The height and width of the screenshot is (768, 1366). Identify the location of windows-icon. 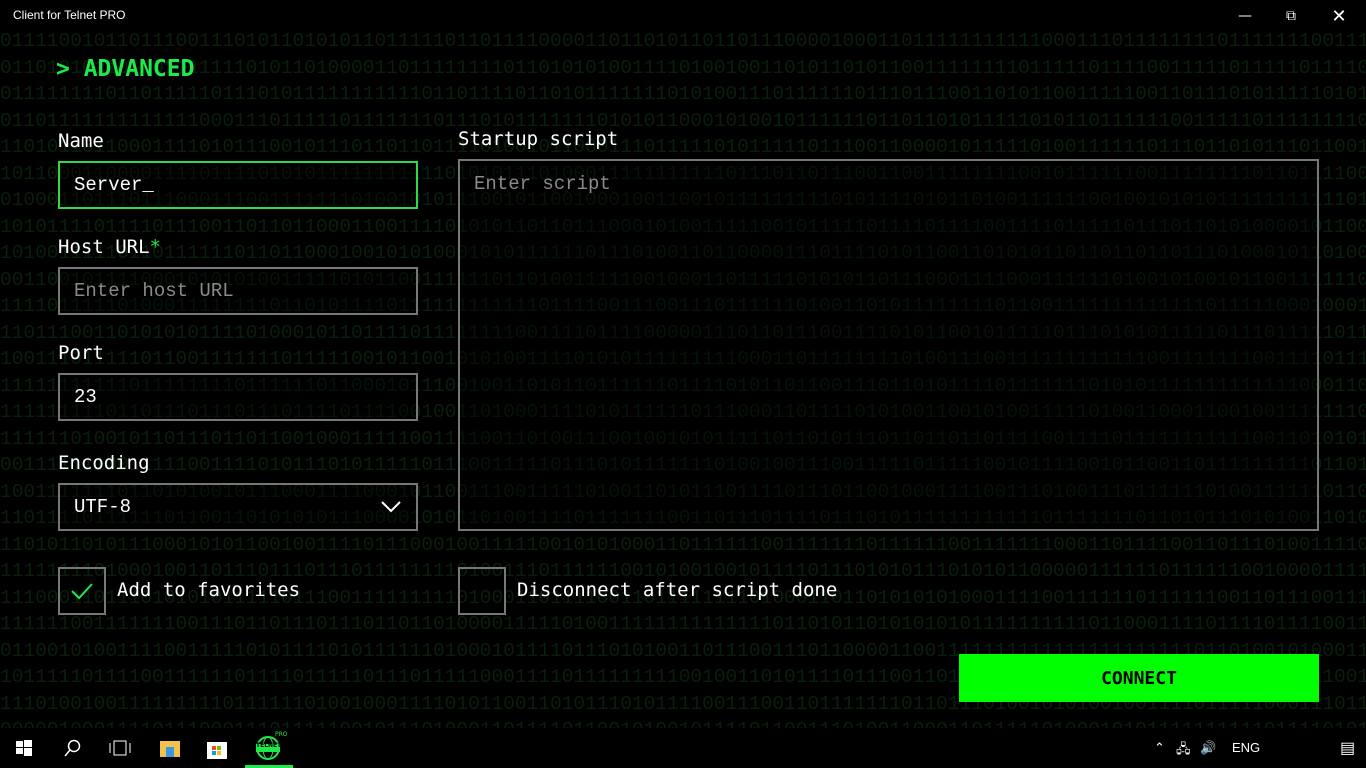
(24, 748).